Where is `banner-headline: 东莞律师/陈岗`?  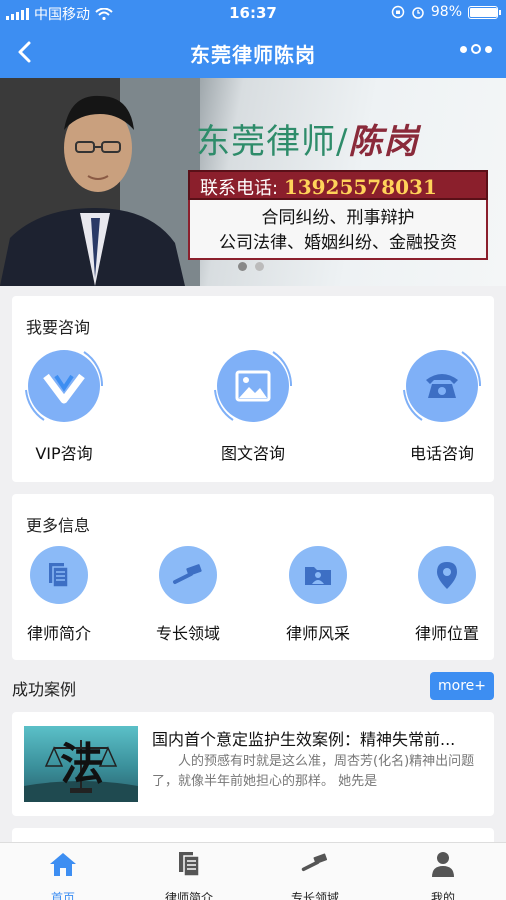
banner-headline: 东莞律师/陈岗 is located at coordinates (307, 142).